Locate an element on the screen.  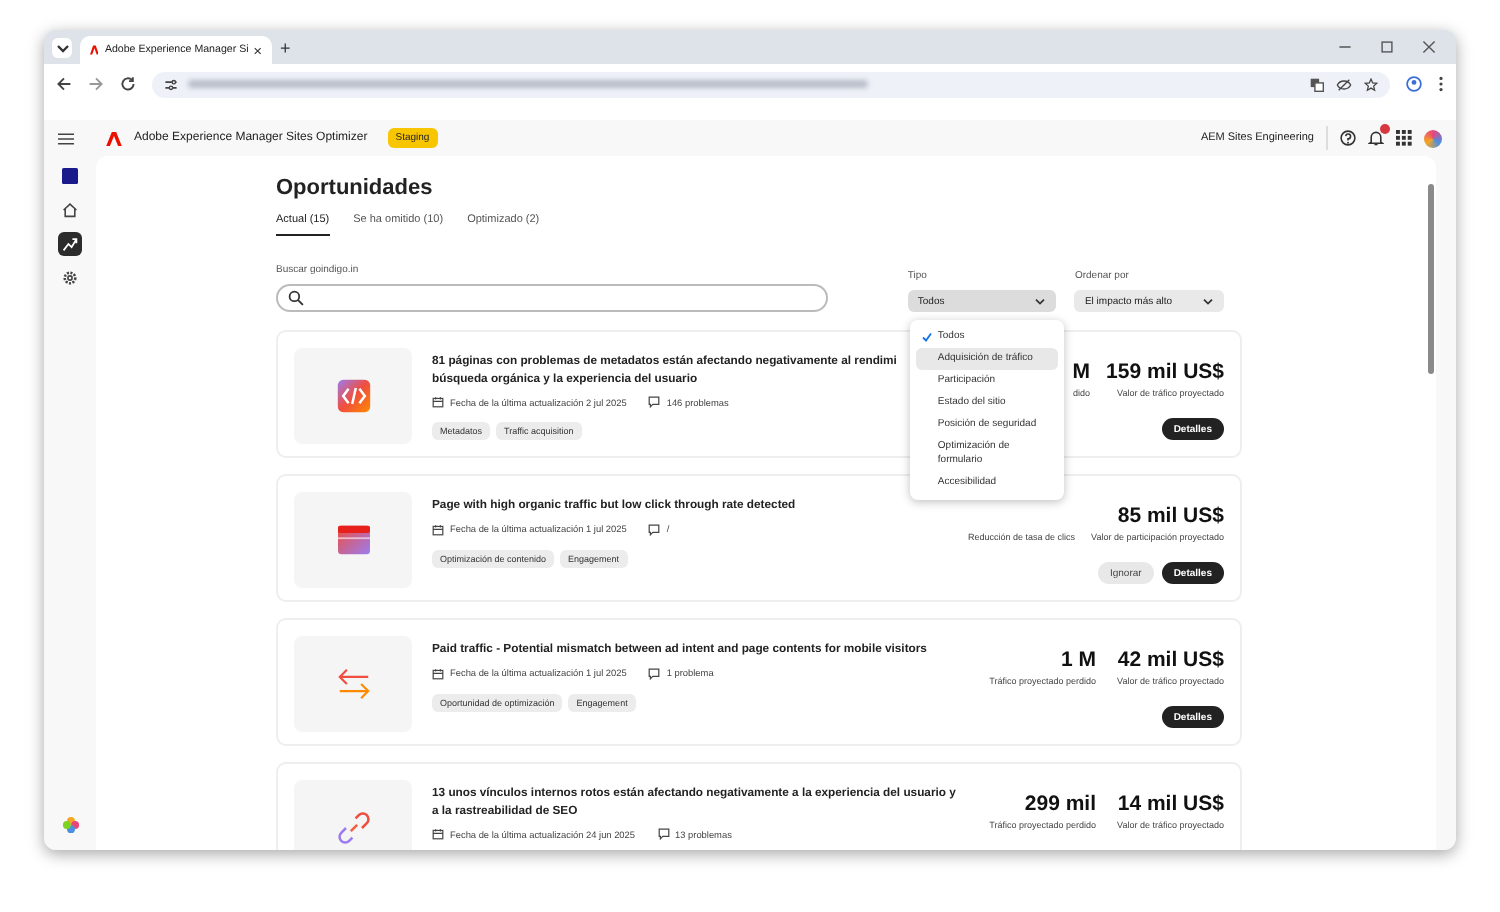
translate-icon is located at coordinates (1317, 84).